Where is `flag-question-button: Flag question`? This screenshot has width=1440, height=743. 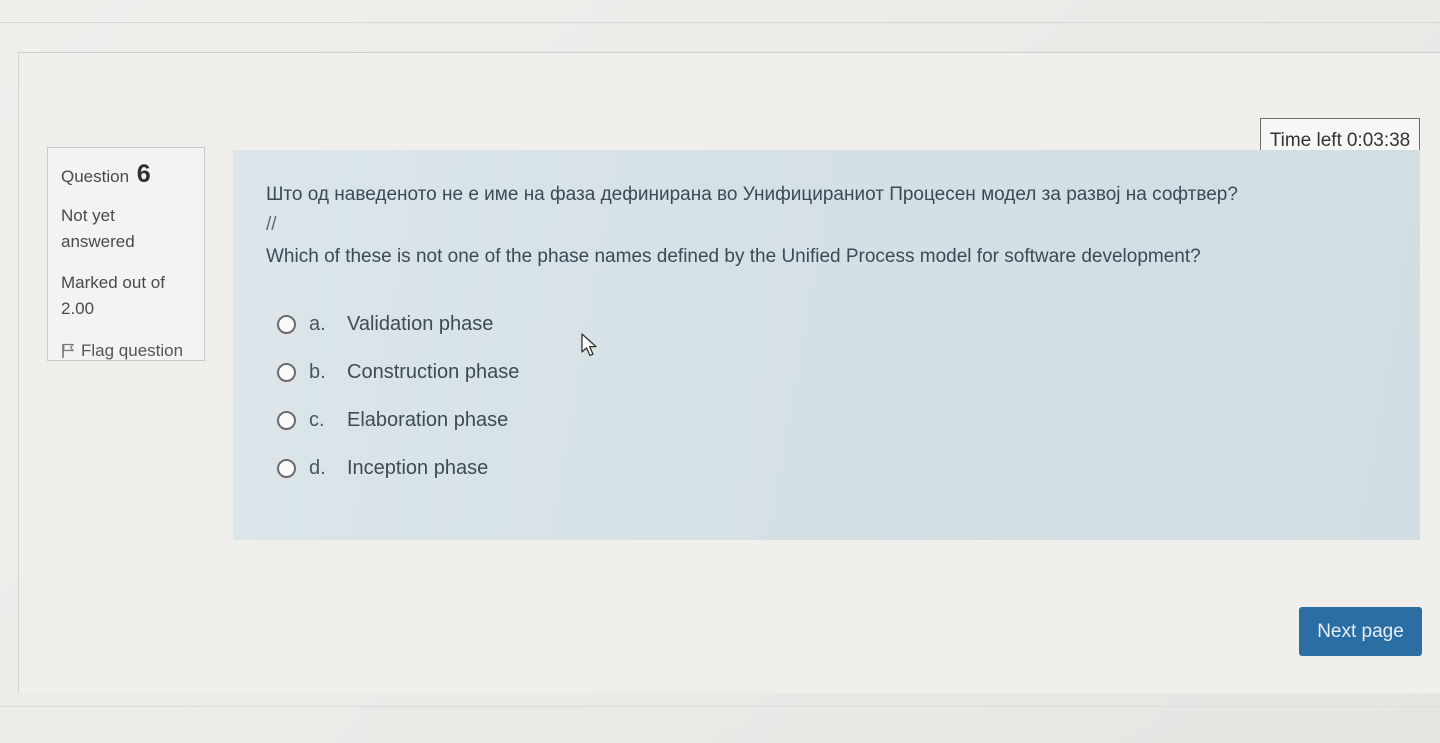
flag-question-button: Flag question is located at coordinates (126, 351).